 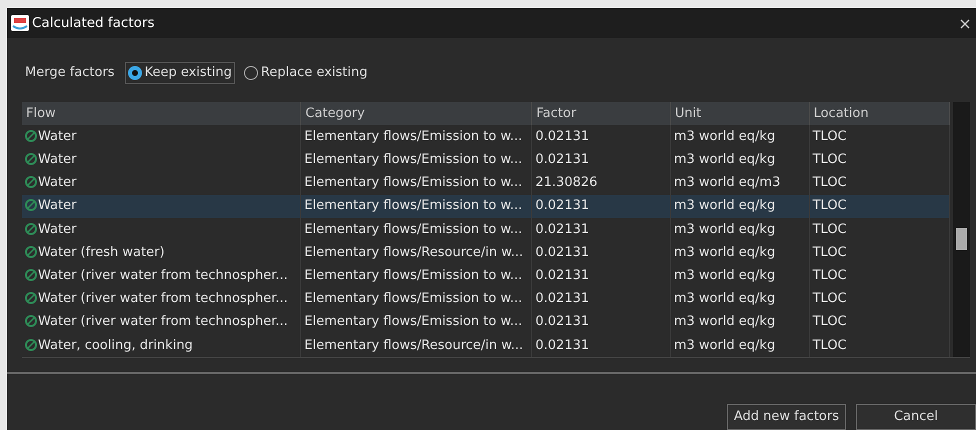 What do you see at coordinates (161, 345) in the screenshot?
I see `table-cell: Water, cooling, drinking` at bounding box center [161, 345].